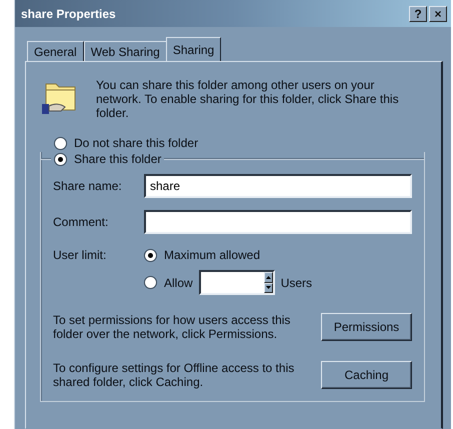  Describe the element at coordinates (248, 99) in the screenshot. I see `intro-text: You can share this folder among other users on your network. To enable sharing for this folder, click Share this folder.` at that location.